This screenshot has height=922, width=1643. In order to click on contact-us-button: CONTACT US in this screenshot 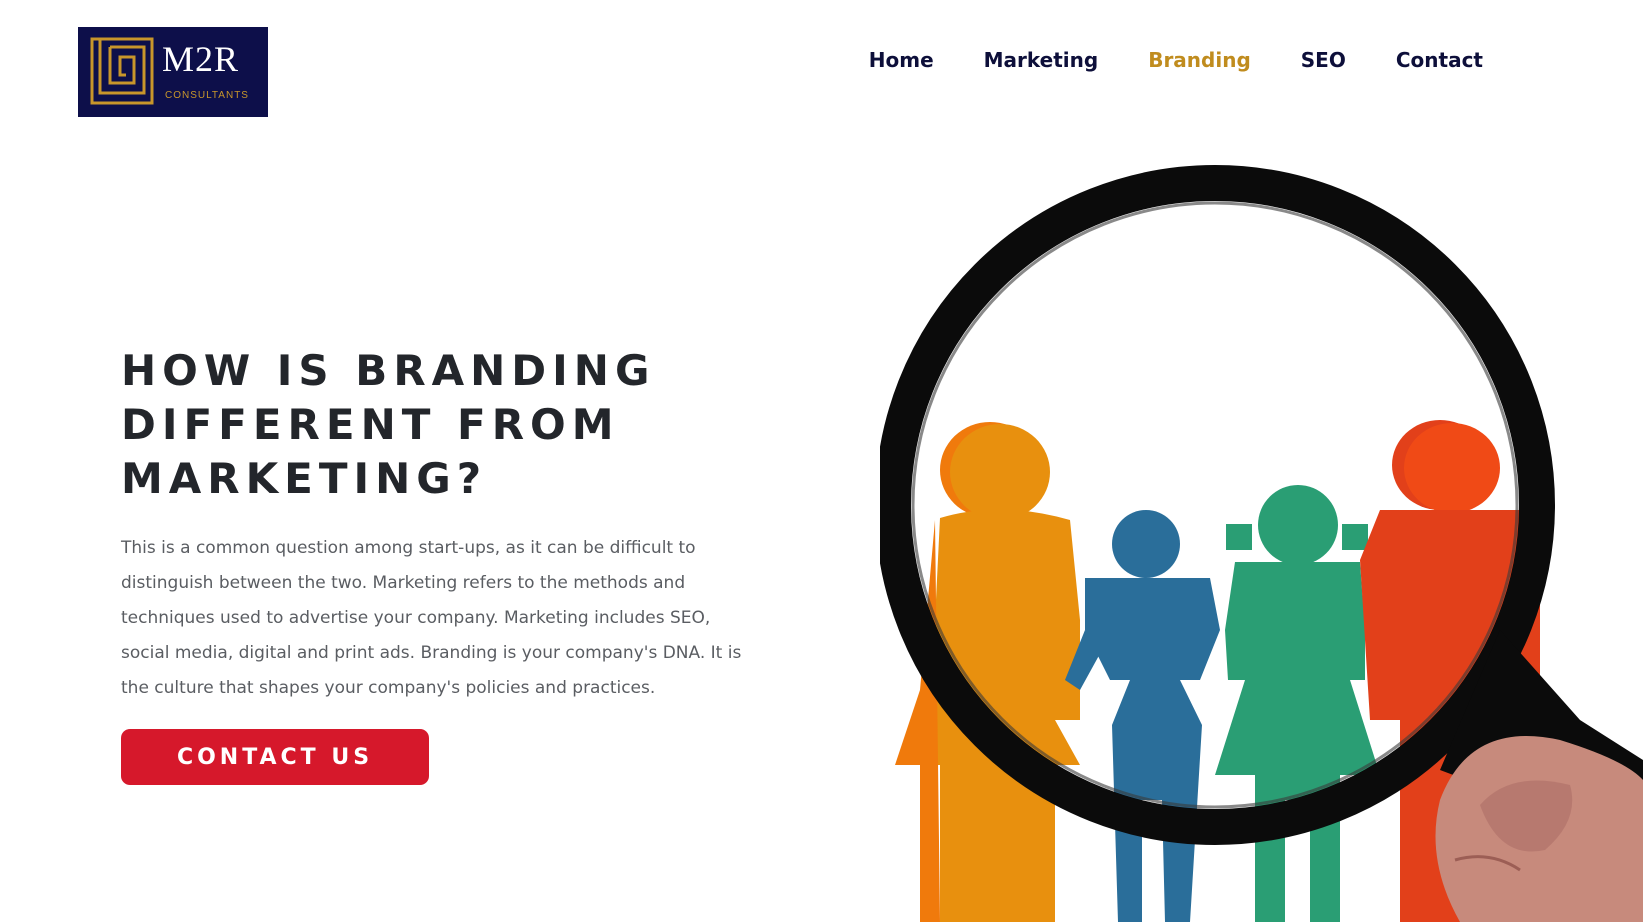, I will do `click(275, 757)`.